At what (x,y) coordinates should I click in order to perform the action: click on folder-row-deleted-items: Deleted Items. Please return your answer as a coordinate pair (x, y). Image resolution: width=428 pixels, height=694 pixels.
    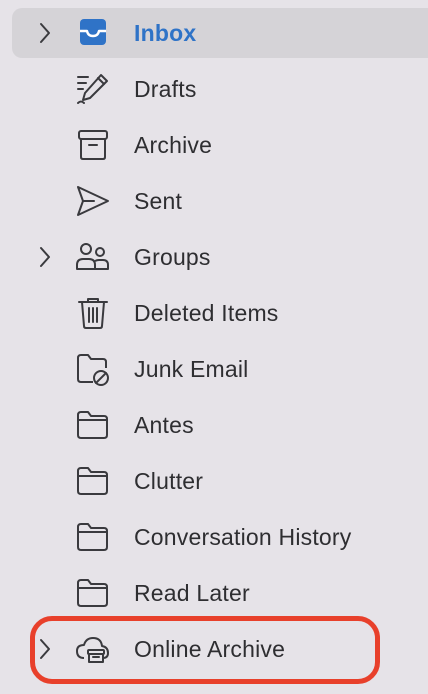
    Looking at the image, I should click on (220, 313).